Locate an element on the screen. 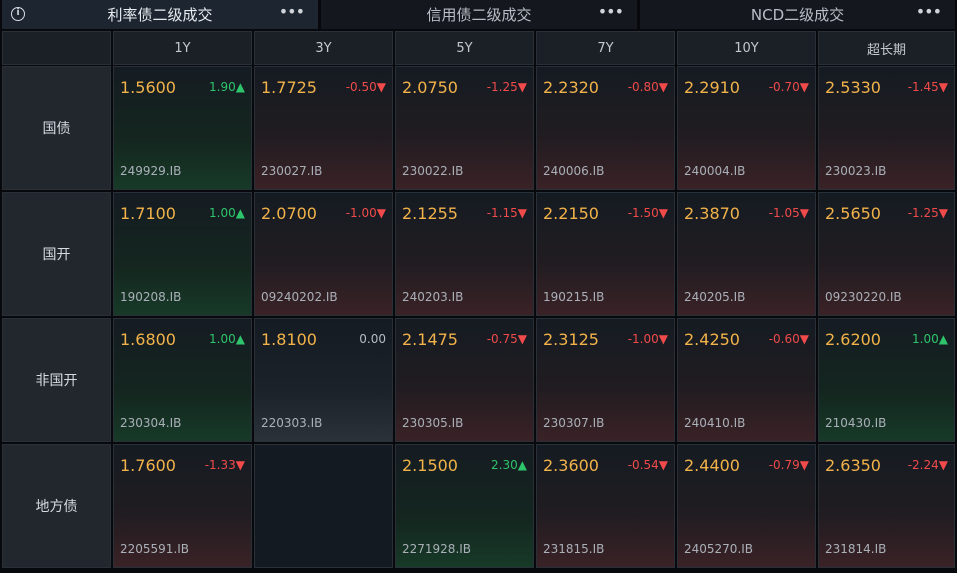  tab-label: 信用债二级成交 is located at coordinates (479, 15).